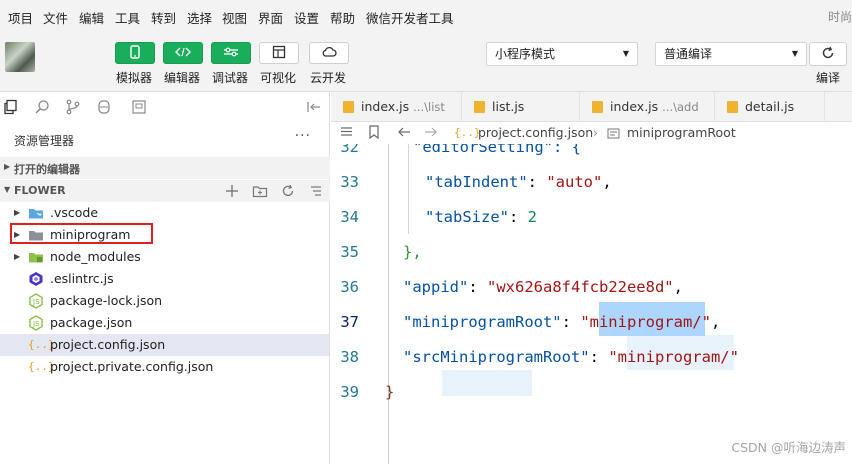 The height and width of the screenshot is (464, 852). I want to click on layout-icon, so click(279, 53).